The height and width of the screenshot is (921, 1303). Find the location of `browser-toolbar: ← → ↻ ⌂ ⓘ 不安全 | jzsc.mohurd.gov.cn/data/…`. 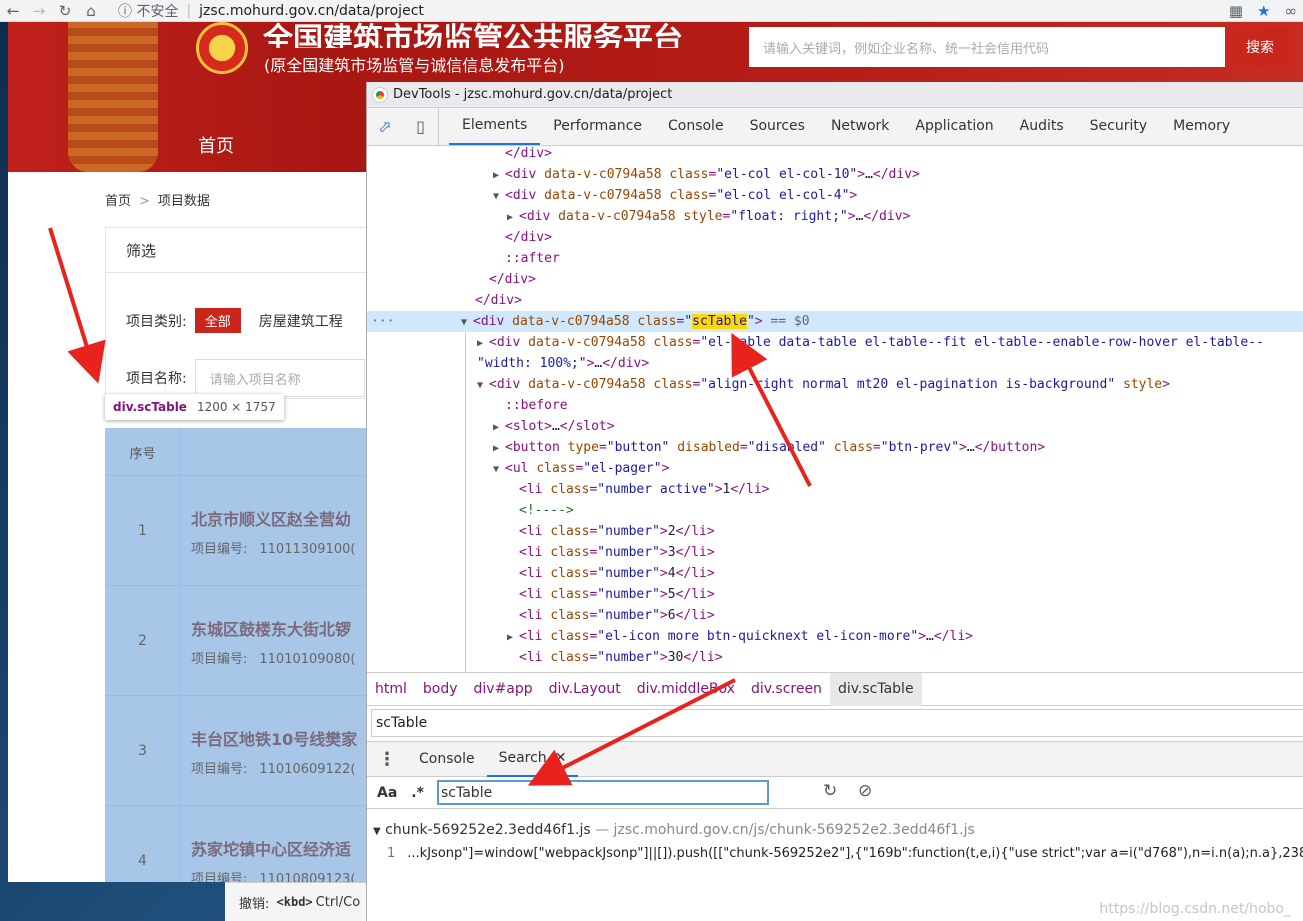

browser-toolbar: ← → ↻ ⌂ ⓘ 不安全 | jzsc.mohurd.gov.cn/data/… is located at coordinates (651, 11).